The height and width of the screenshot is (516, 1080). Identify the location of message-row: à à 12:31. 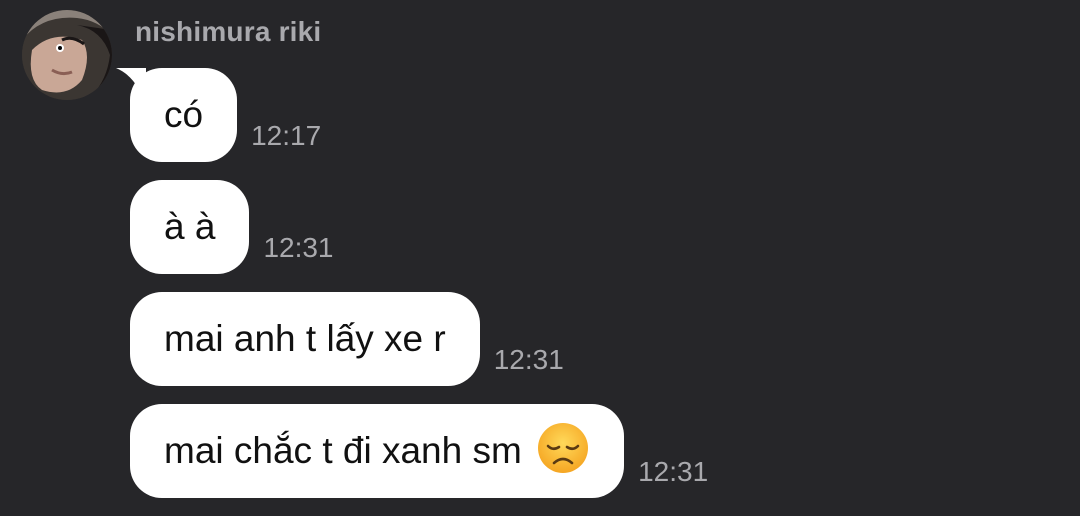
(232, 227).